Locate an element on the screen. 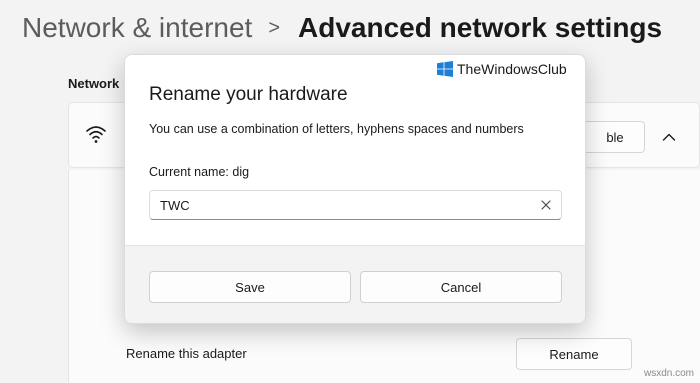  brand-logo: TheWindowsClub is located at coordinates (502, 69).